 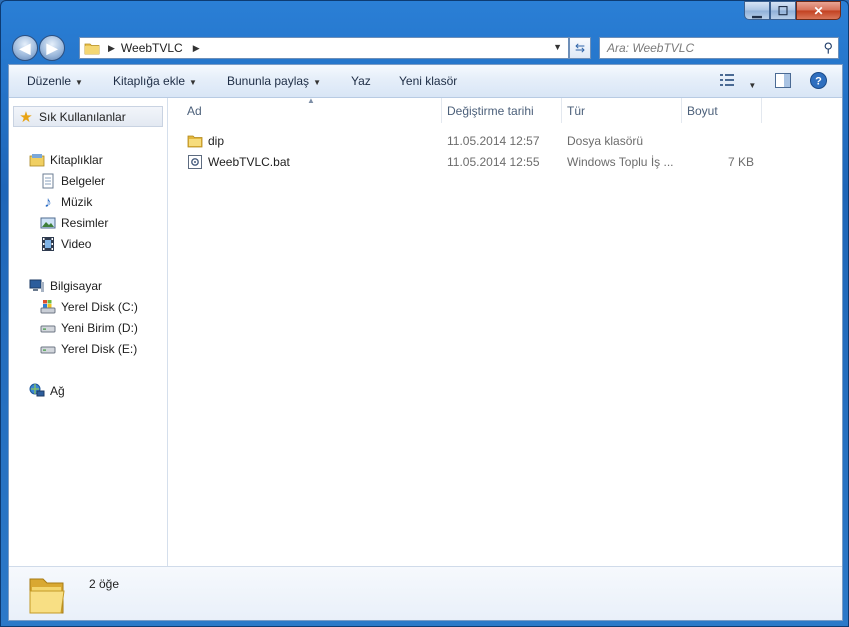 What do you see at coordinates (48, 181) in the screenshot?
I see `documents-icon` at bounding box center [48, 181].